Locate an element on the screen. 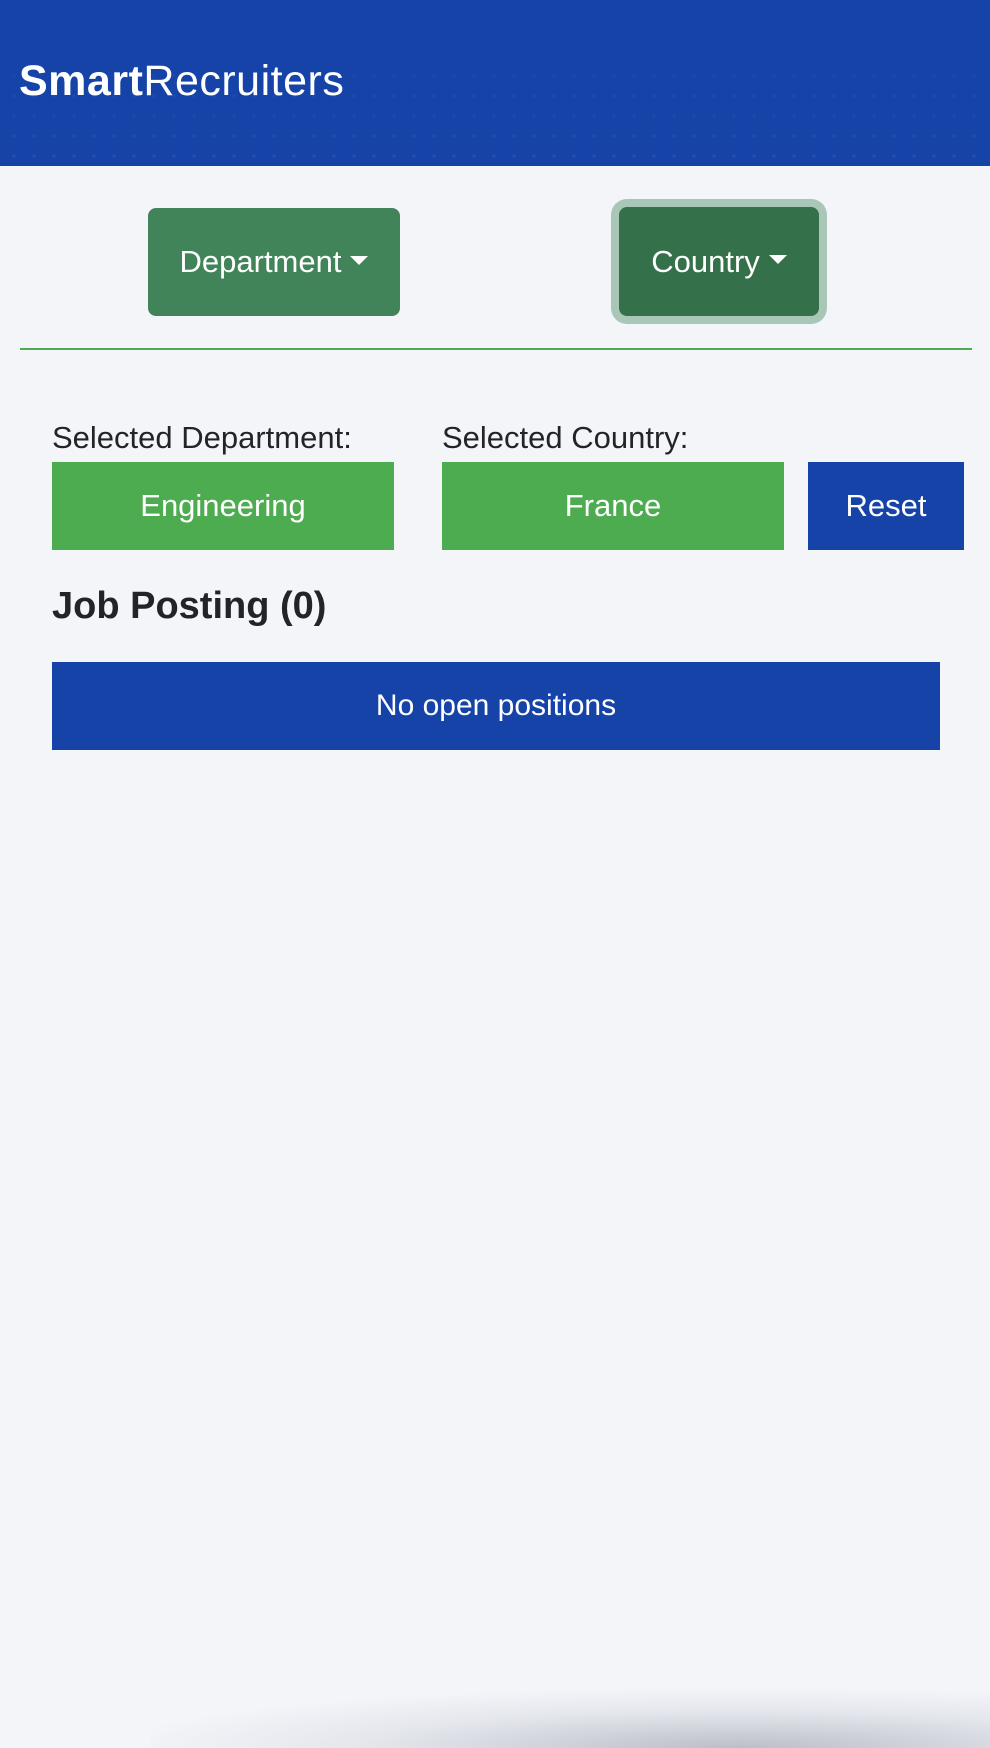 This screenshot has width=990, height=1748. country-dropdown-label: Country is located at coordinates (705, 261).